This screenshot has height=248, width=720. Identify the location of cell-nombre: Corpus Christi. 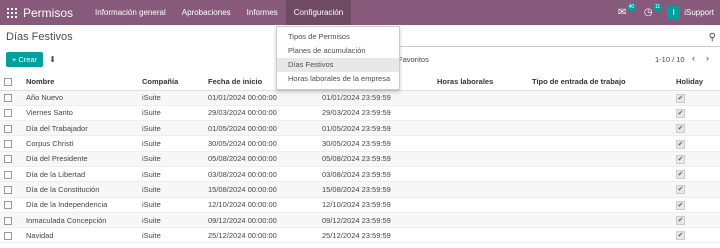
(80, 143).